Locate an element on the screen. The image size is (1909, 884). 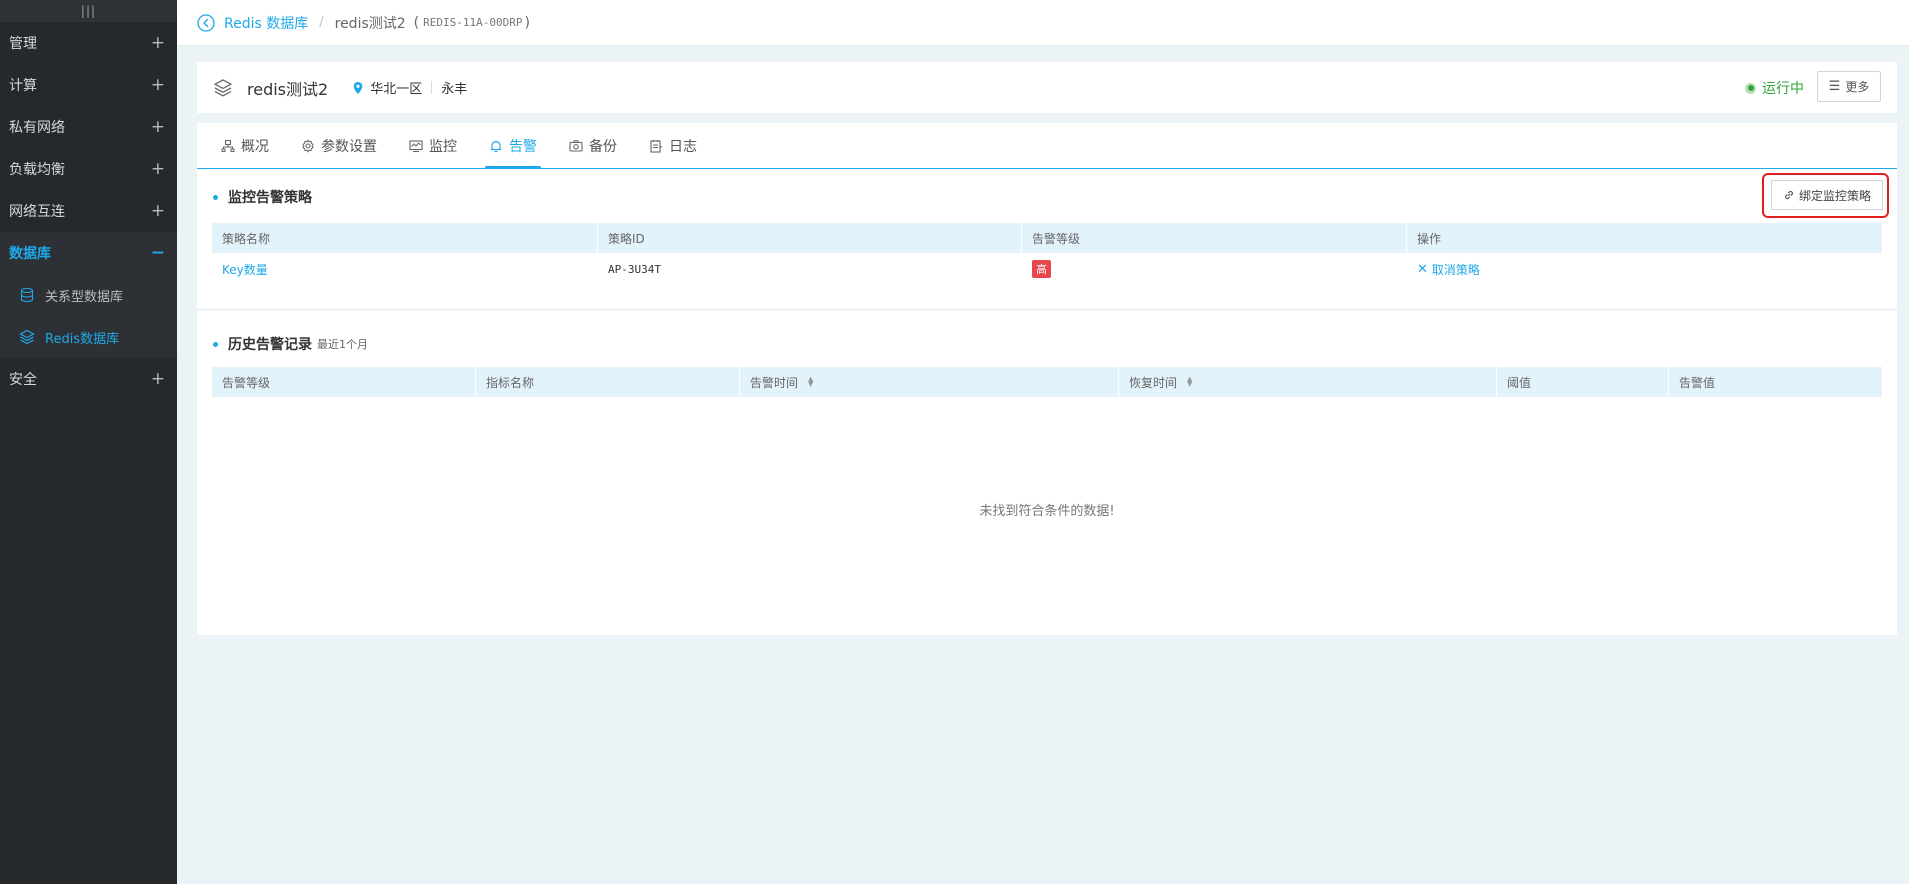
more-button: ☰ 更多 is located at coordinates (1849, 86).